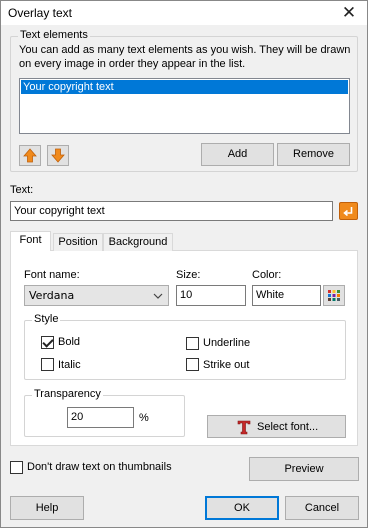 Image resolution: width=368 pixels, height=528 pixels. I want to click on transparency-input: 20, so click(100, 417).